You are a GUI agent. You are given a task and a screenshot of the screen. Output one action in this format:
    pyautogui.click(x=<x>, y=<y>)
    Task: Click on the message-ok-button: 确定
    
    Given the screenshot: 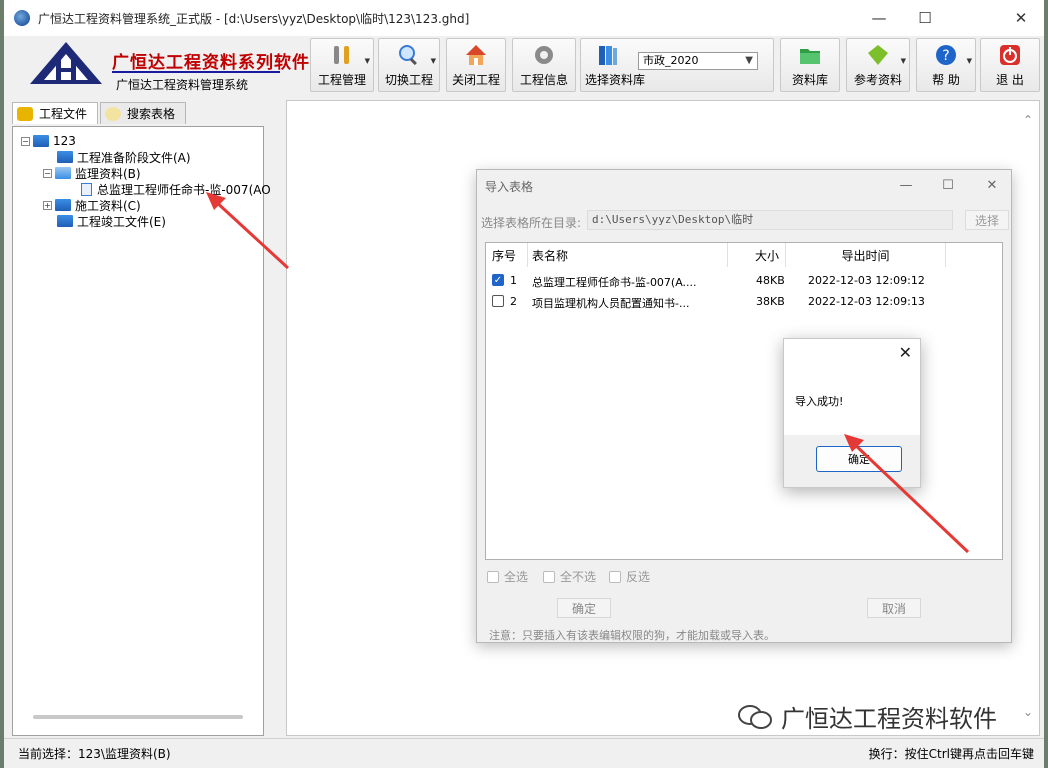 What is the action you would take?
    pyautogui.click(x=859, y=459)
    